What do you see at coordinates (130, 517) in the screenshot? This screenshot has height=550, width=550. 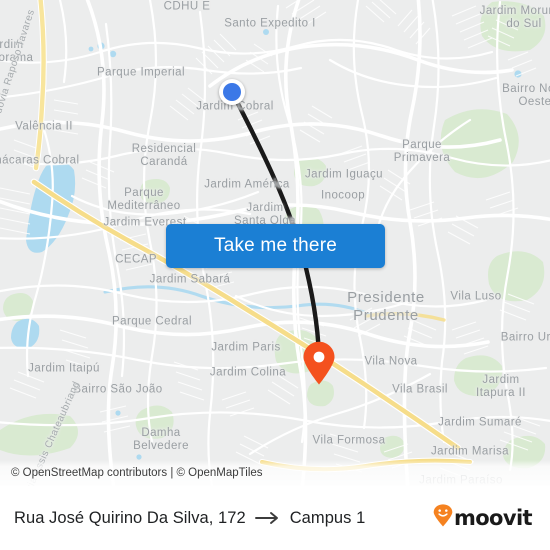 I see `trip-origin-label: Rua José Quirino Da Silva, 172` at bounding box center [130, 517].